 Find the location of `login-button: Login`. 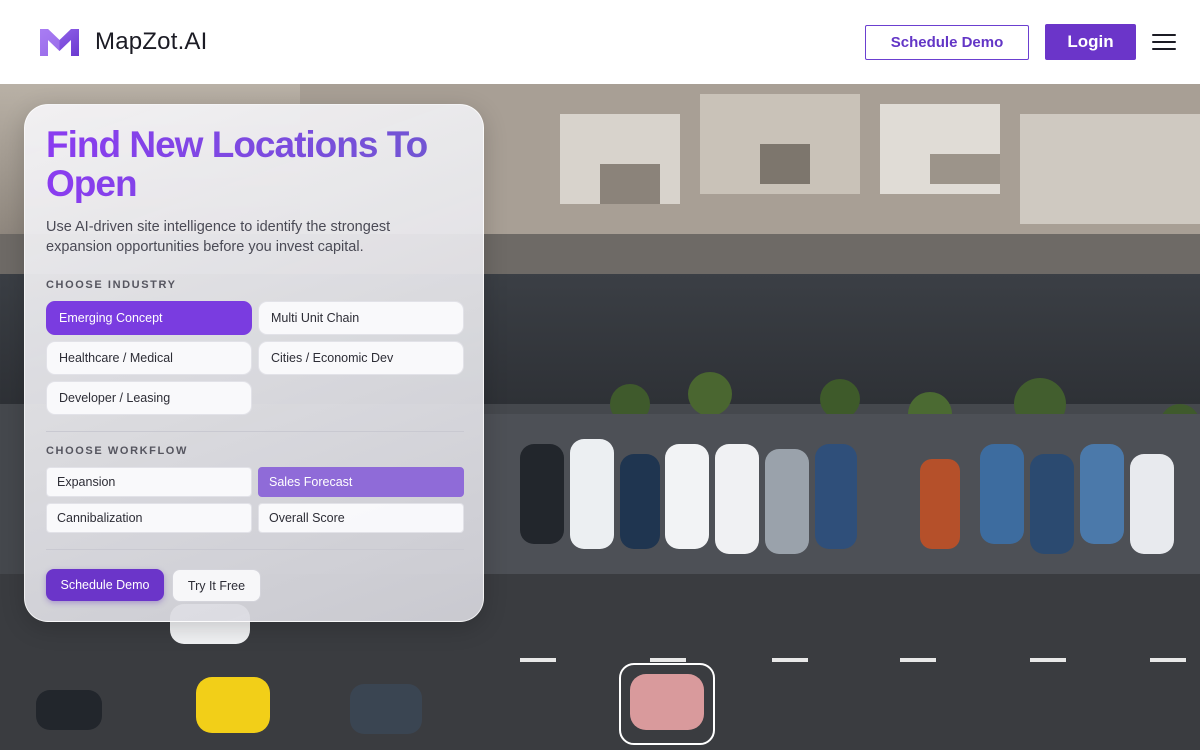

login-button: Login is located at coordinates (1090, 42).